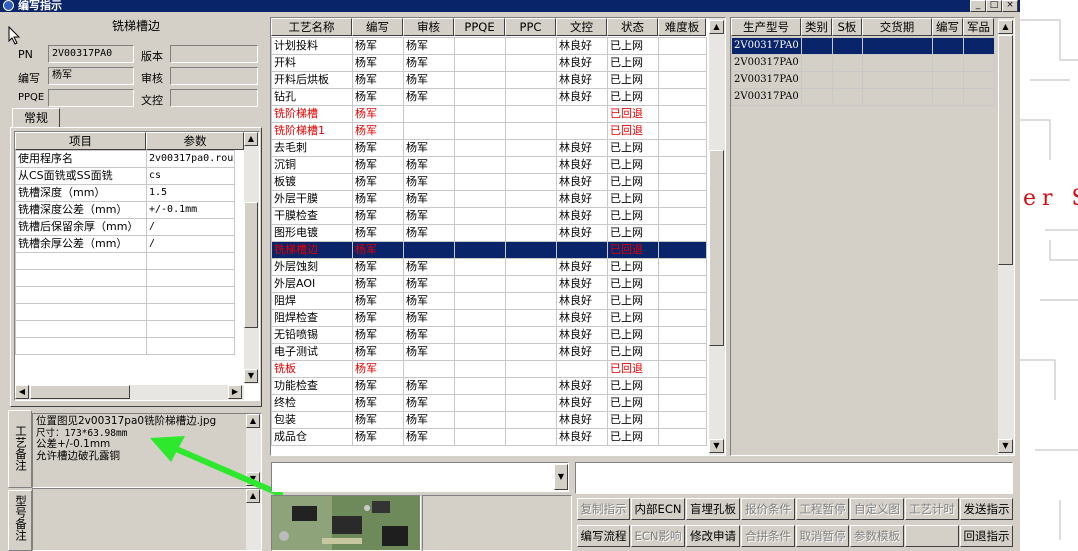 The width and height of the screenshot is (1078, 551). I want to click on reviewer-field, so click(214, 76).